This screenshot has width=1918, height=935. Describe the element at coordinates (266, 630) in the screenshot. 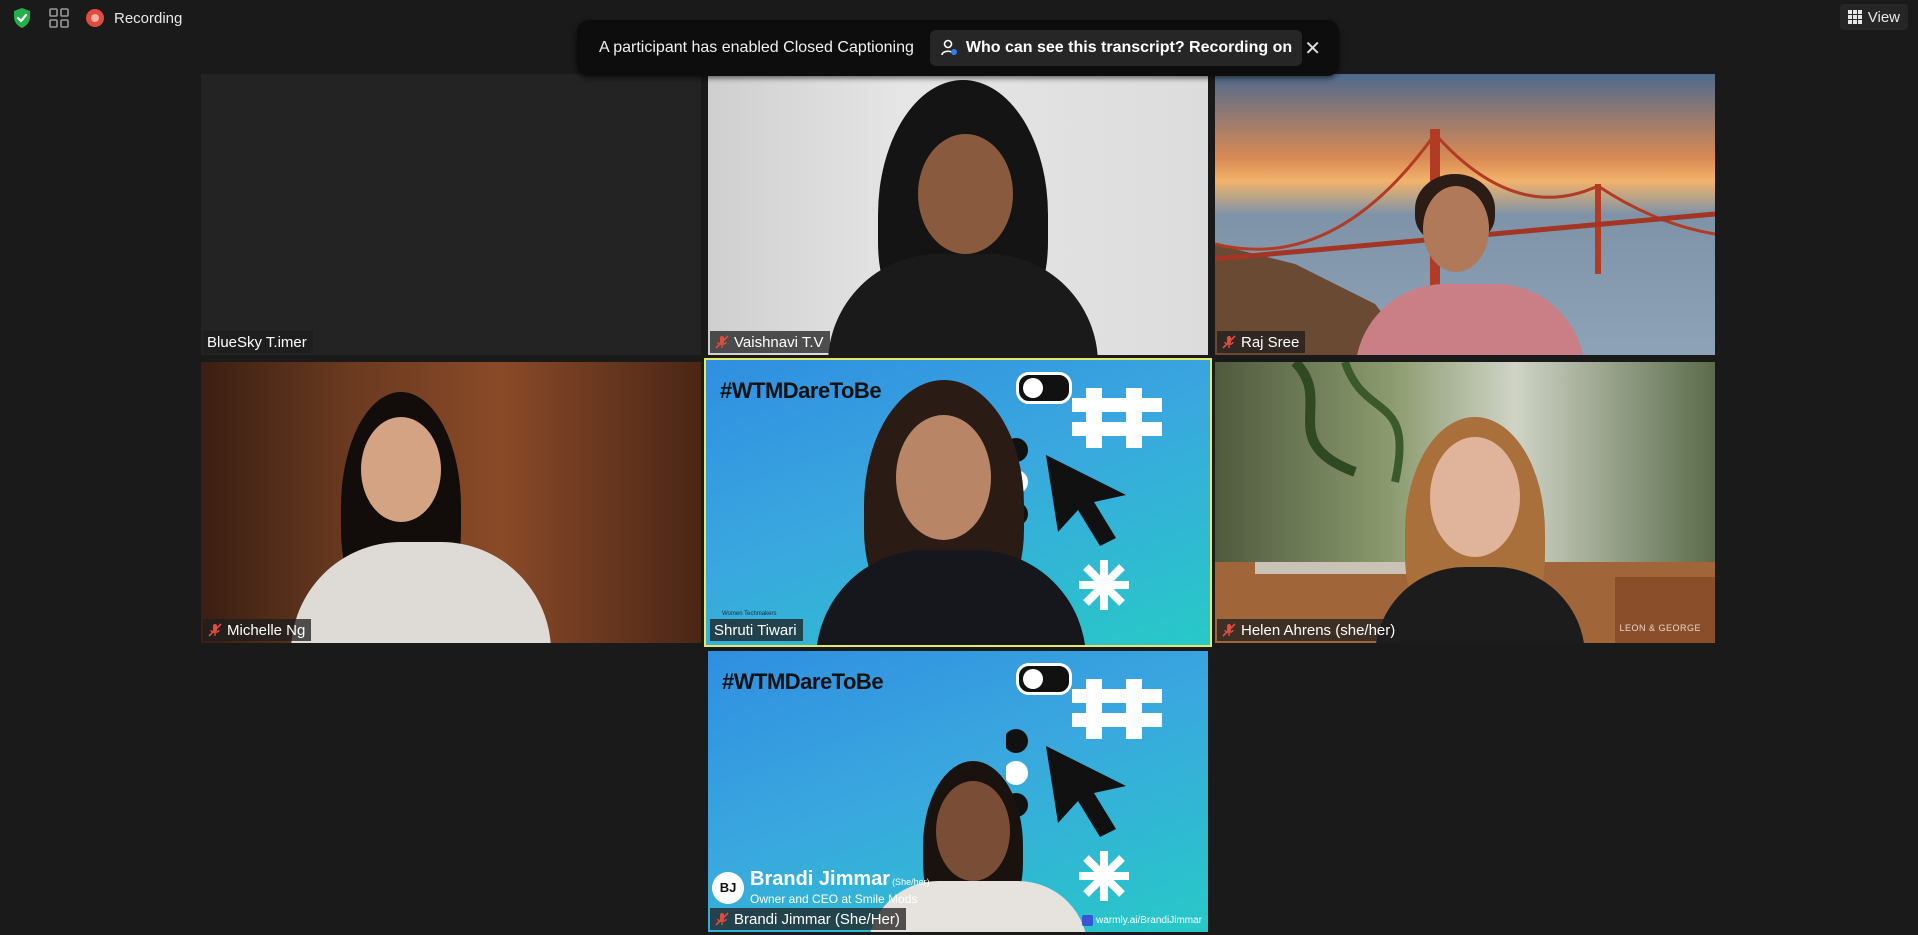

I see `participant-name: Michelle Ng` at that location.